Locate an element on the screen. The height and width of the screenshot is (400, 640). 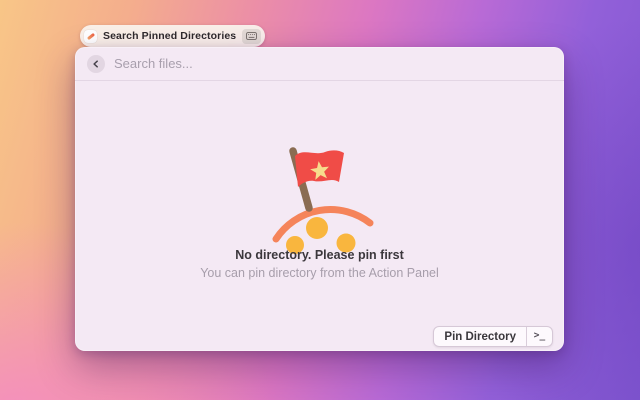
keyboard-icon is located at coordinates (252, 36).